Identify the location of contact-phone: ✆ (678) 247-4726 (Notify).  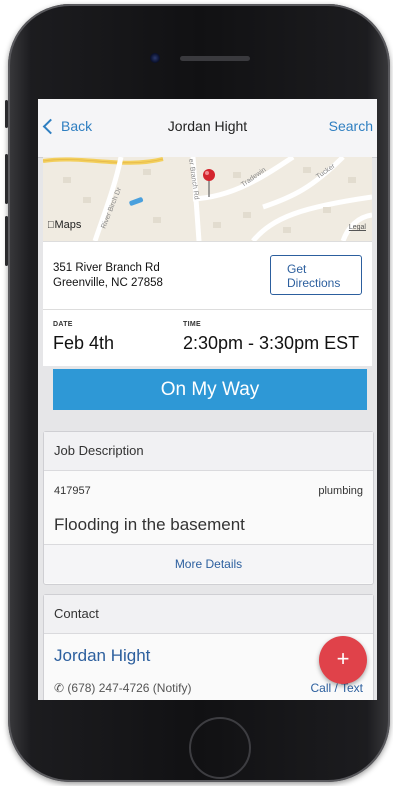
(123, 688).